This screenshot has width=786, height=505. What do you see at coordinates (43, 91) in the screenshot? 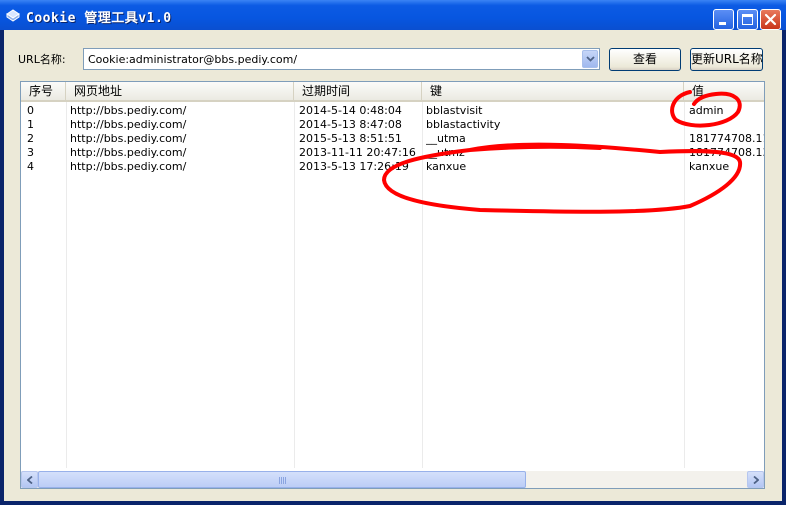
I see `column-header-index: 序号` at bounding box center [43, 91].